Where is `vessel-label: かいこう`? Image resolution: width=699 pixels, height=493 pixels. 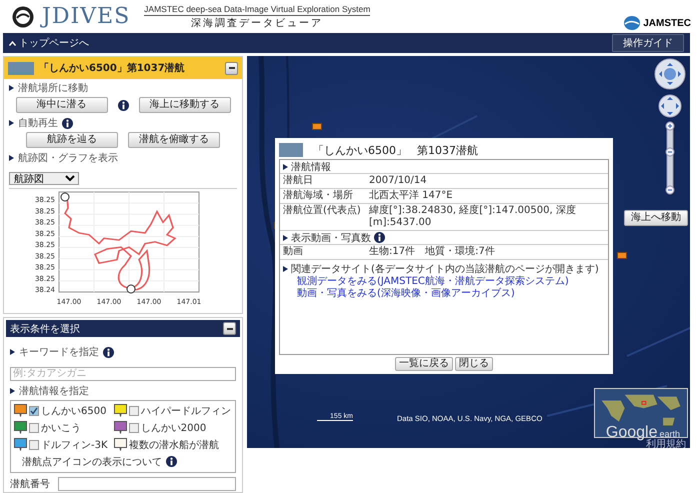
vessel-label: かいこう is located at coordinates (61, 428).